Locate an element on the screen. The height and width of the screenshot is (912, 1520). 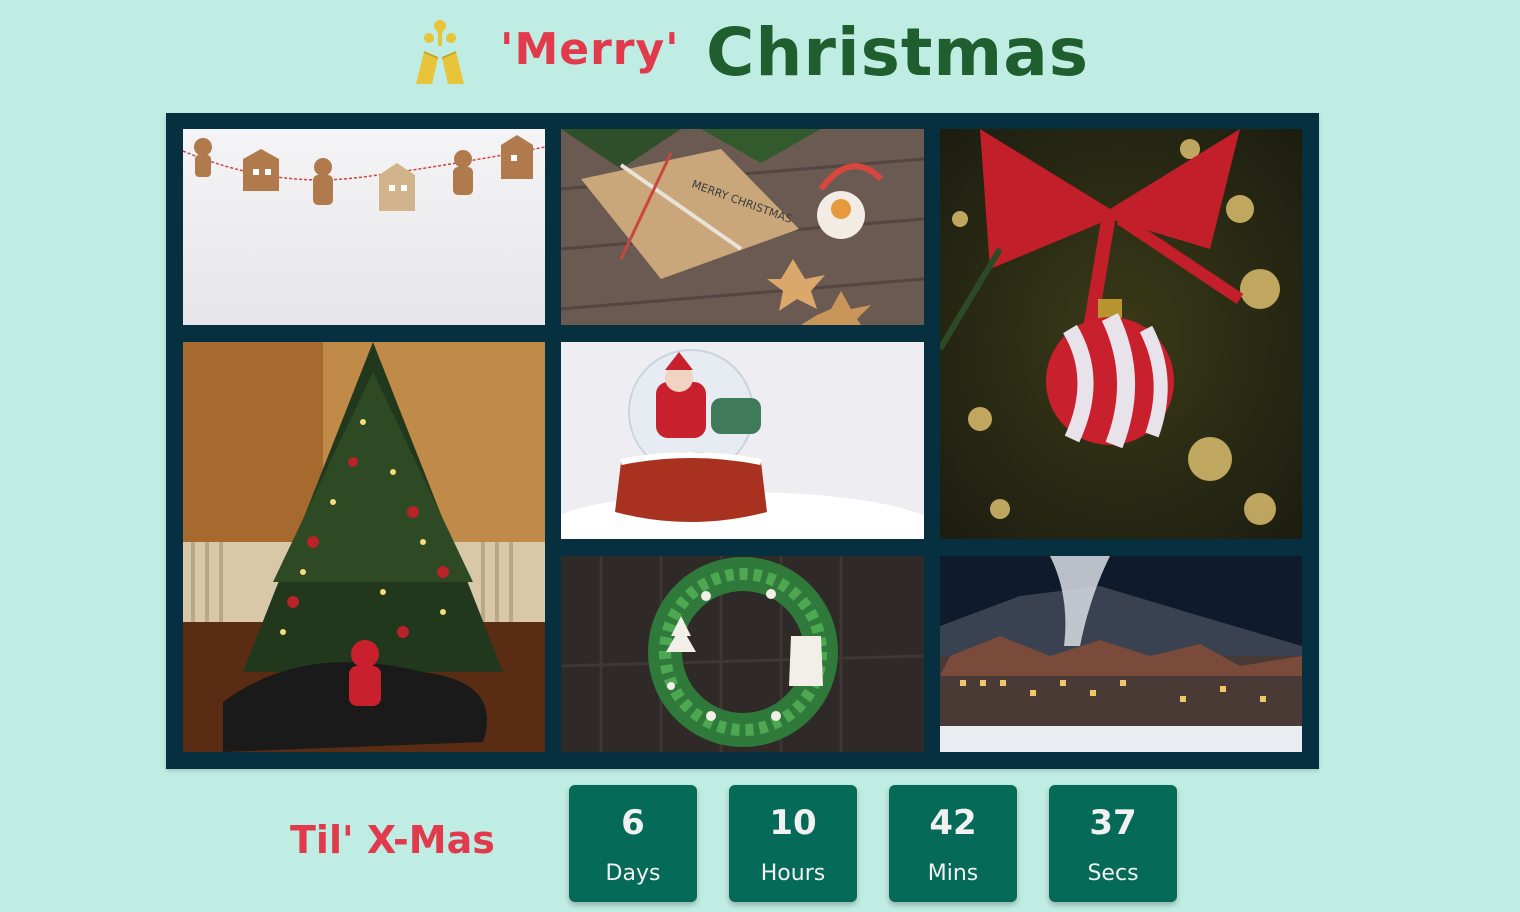
countdown-hours: 10 Hours is located at coordinates (793, 843).